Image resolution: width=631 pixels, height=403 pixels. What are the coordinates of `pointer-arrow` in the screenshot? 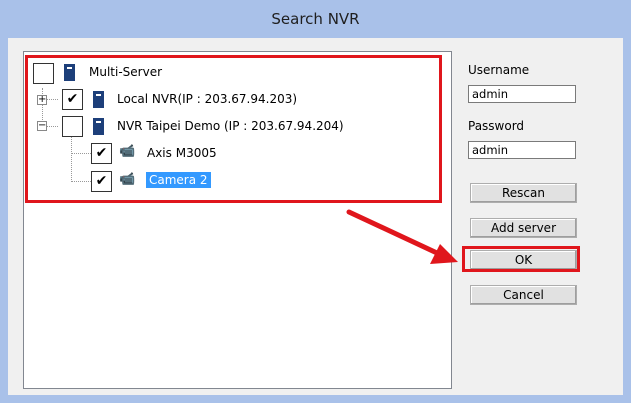 It's located at (402, 236).